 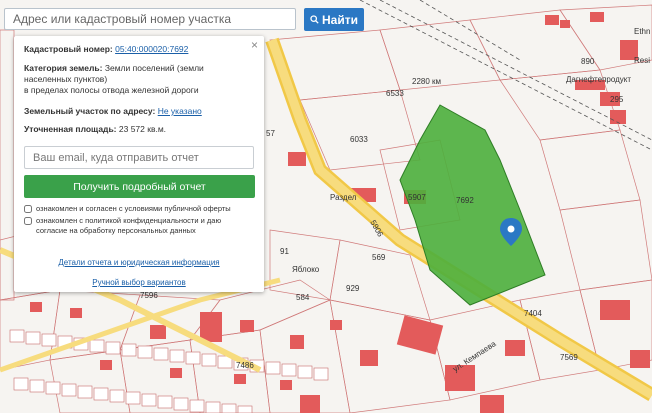 I want to click on label-57: 57, so click(x=270, y=133).